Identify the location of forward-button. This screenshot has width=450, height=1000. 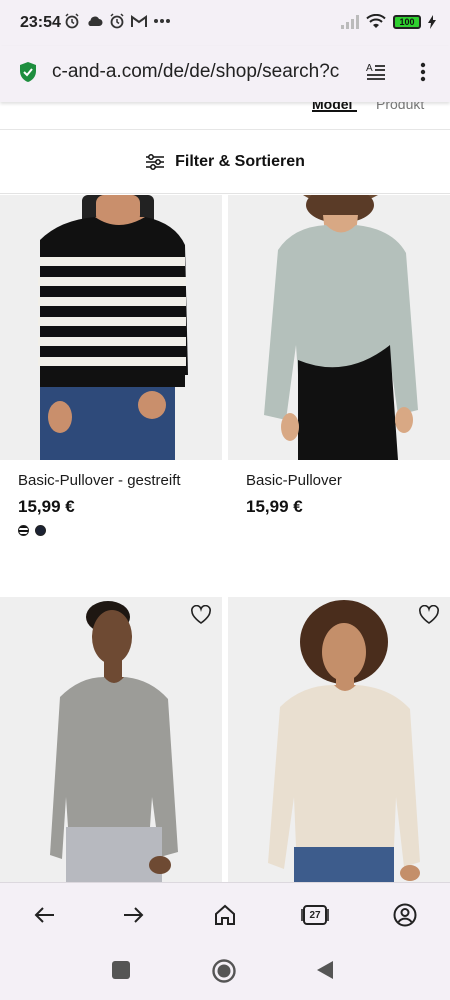
(134, 915).